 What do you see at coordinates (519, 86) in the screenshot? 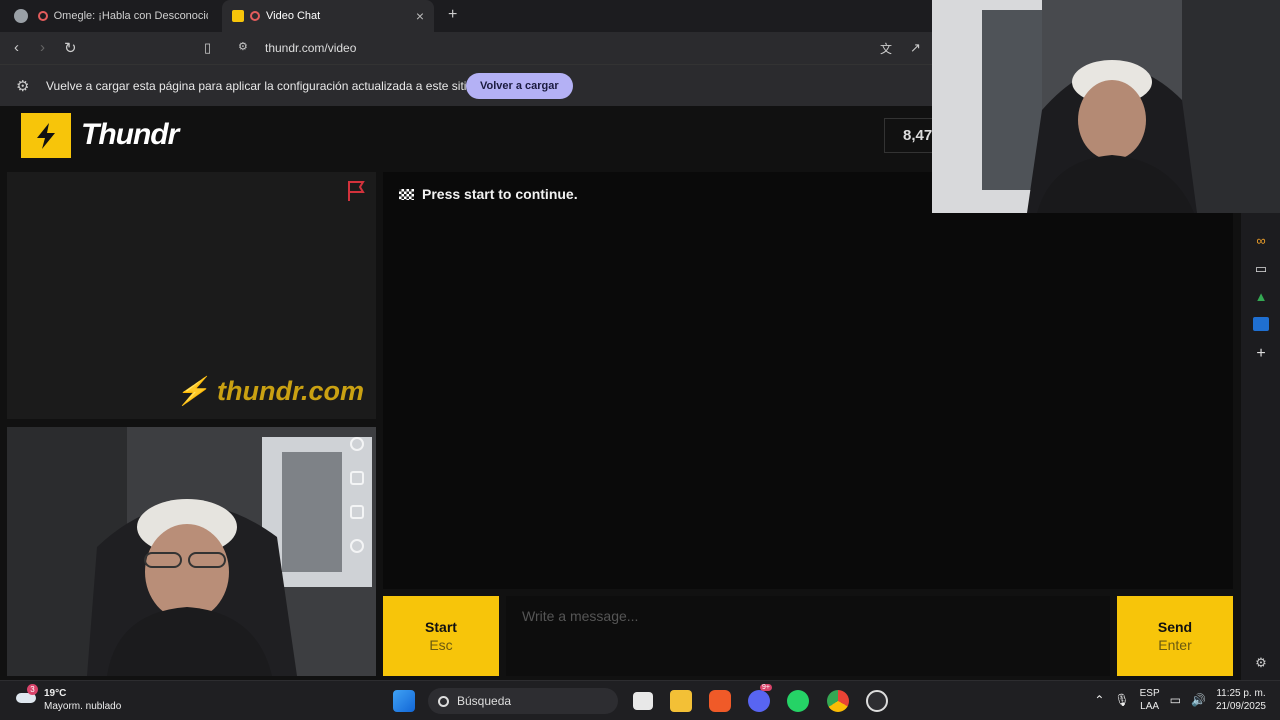
I see `reload-page-button: Volver a cargar` at bounding box center [519, 86].